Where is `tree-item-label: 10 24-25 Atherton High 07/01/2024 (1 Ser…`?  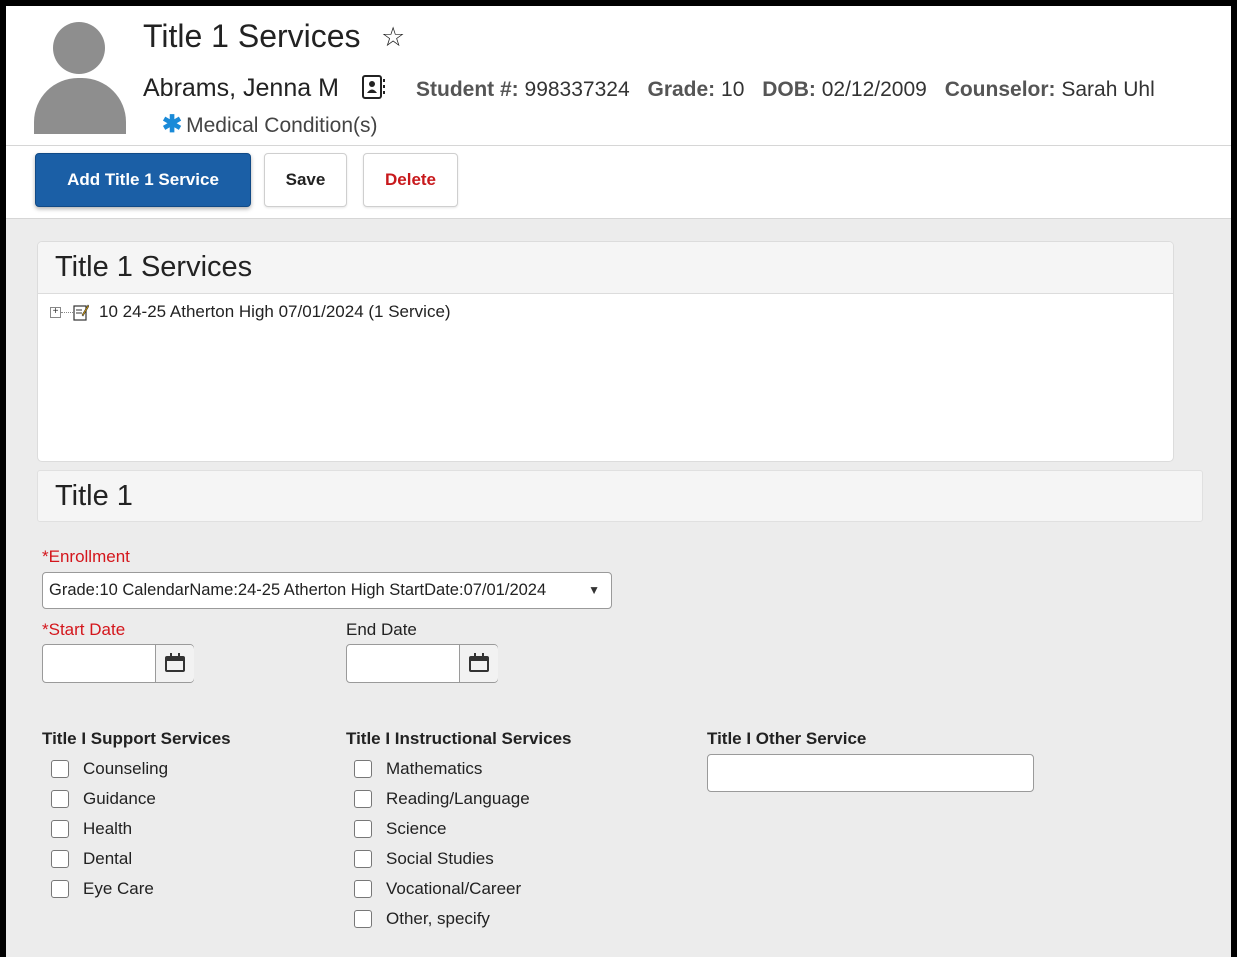
tree-item-label: 10 24-25 Atherton High 07/01/2024 (1 Ser… is located at coordinates (275, 312).